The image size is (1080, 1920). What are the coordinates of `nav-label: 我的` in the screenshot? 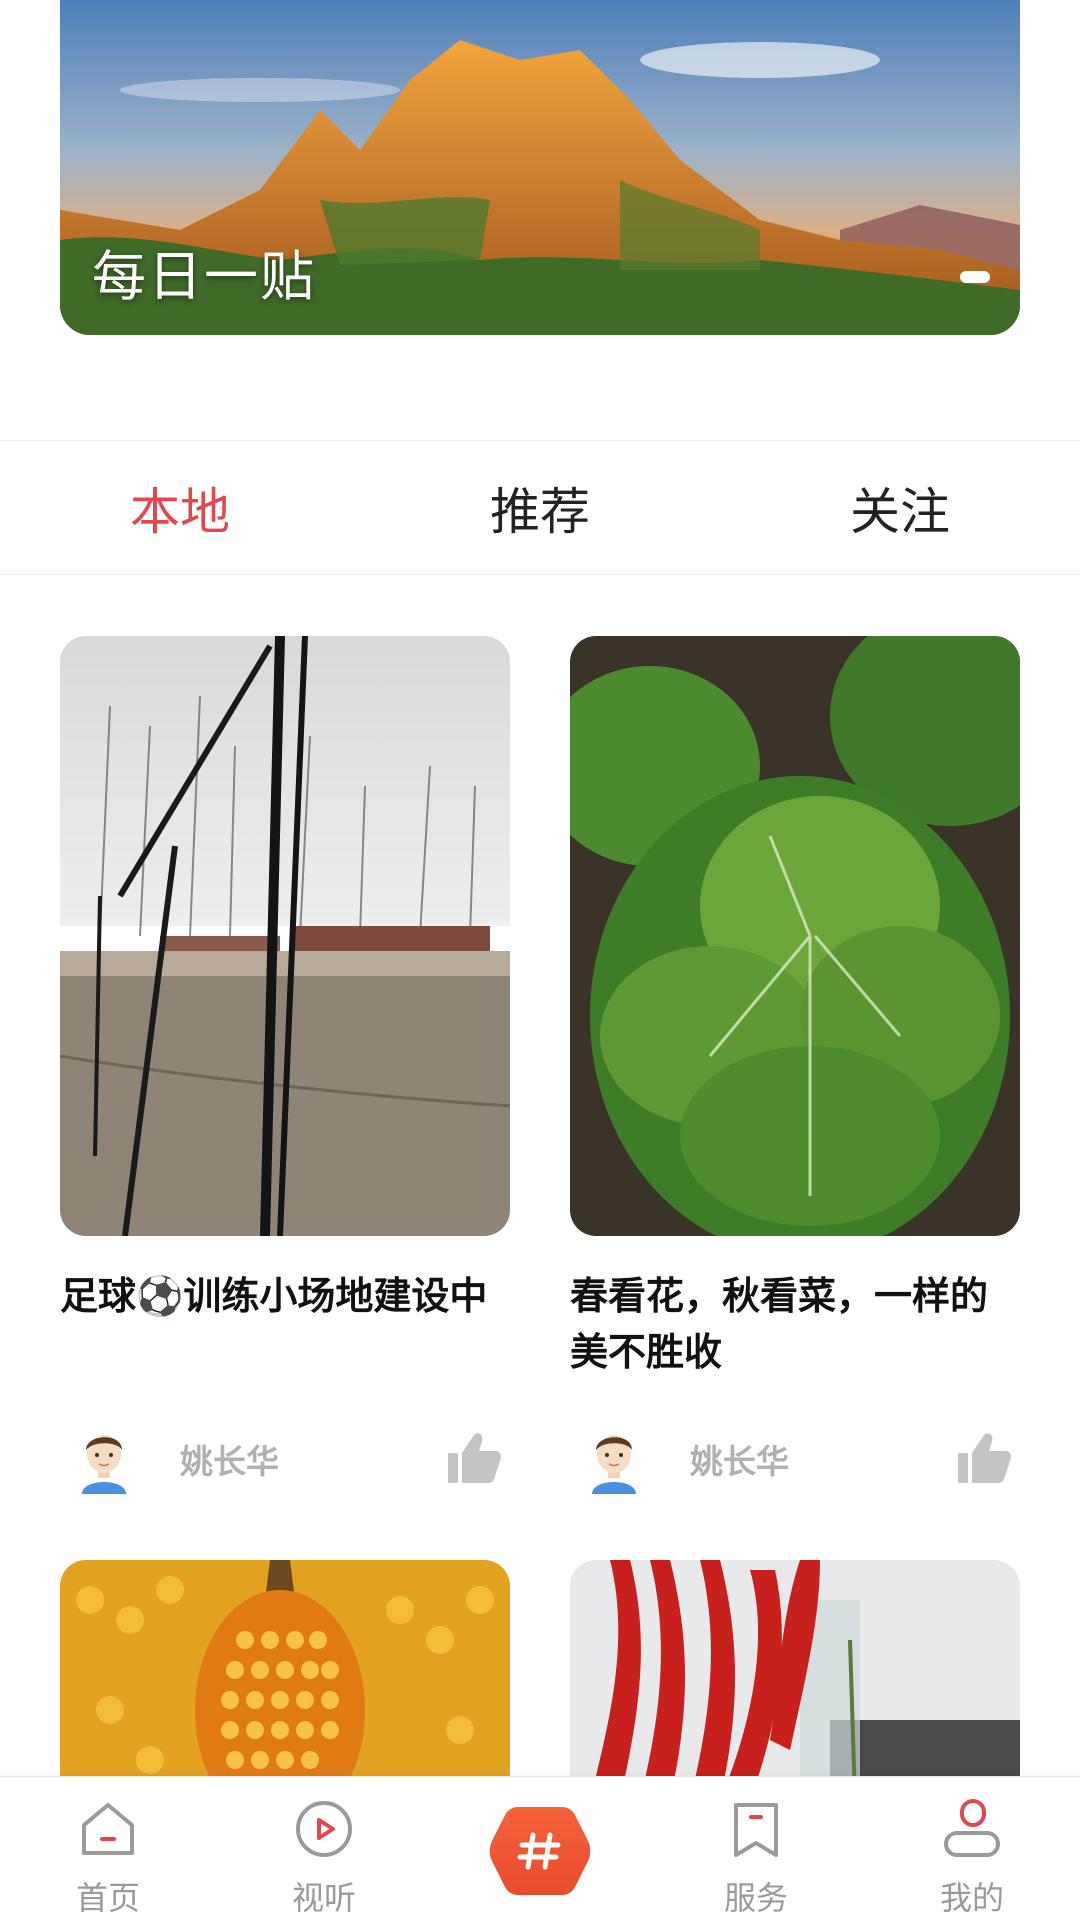 It's located at (971, 1898).